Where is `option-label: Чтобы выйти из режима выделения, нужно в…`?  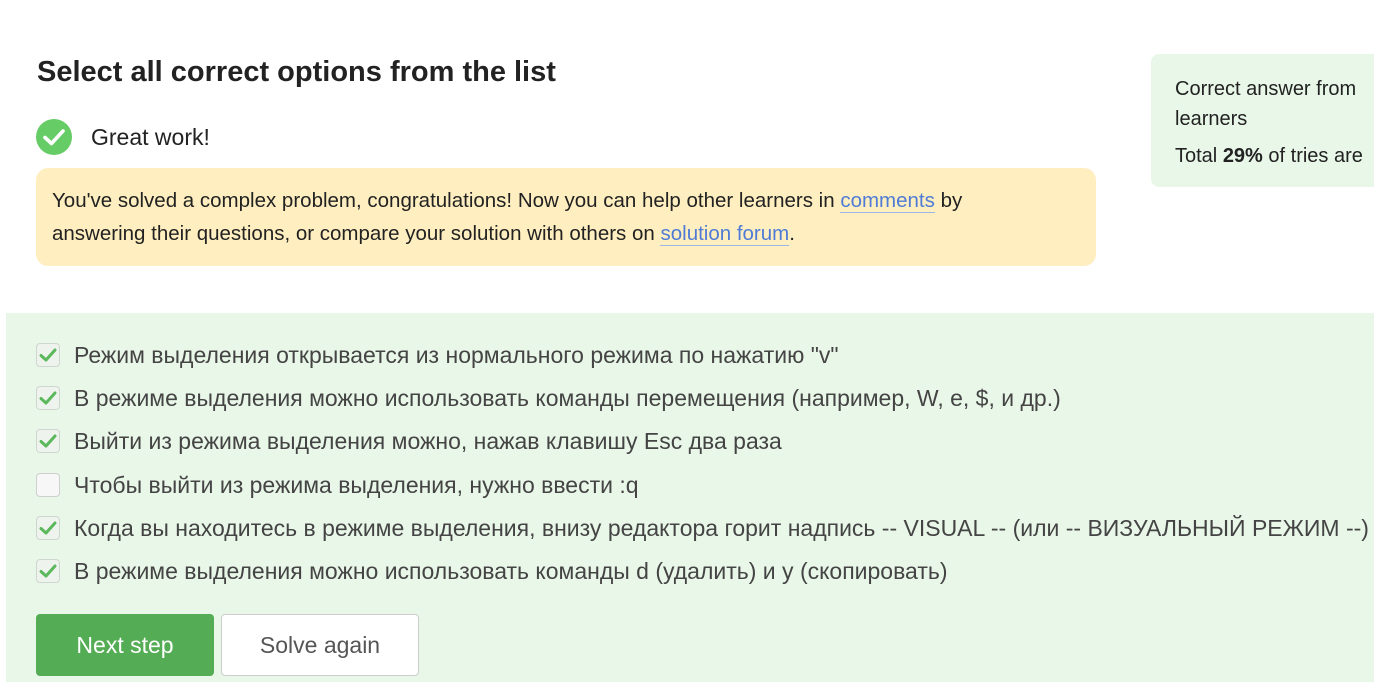
option-label: Чтобы выйти из режима выделения, нужно в… is located at coordinates (356, 484).